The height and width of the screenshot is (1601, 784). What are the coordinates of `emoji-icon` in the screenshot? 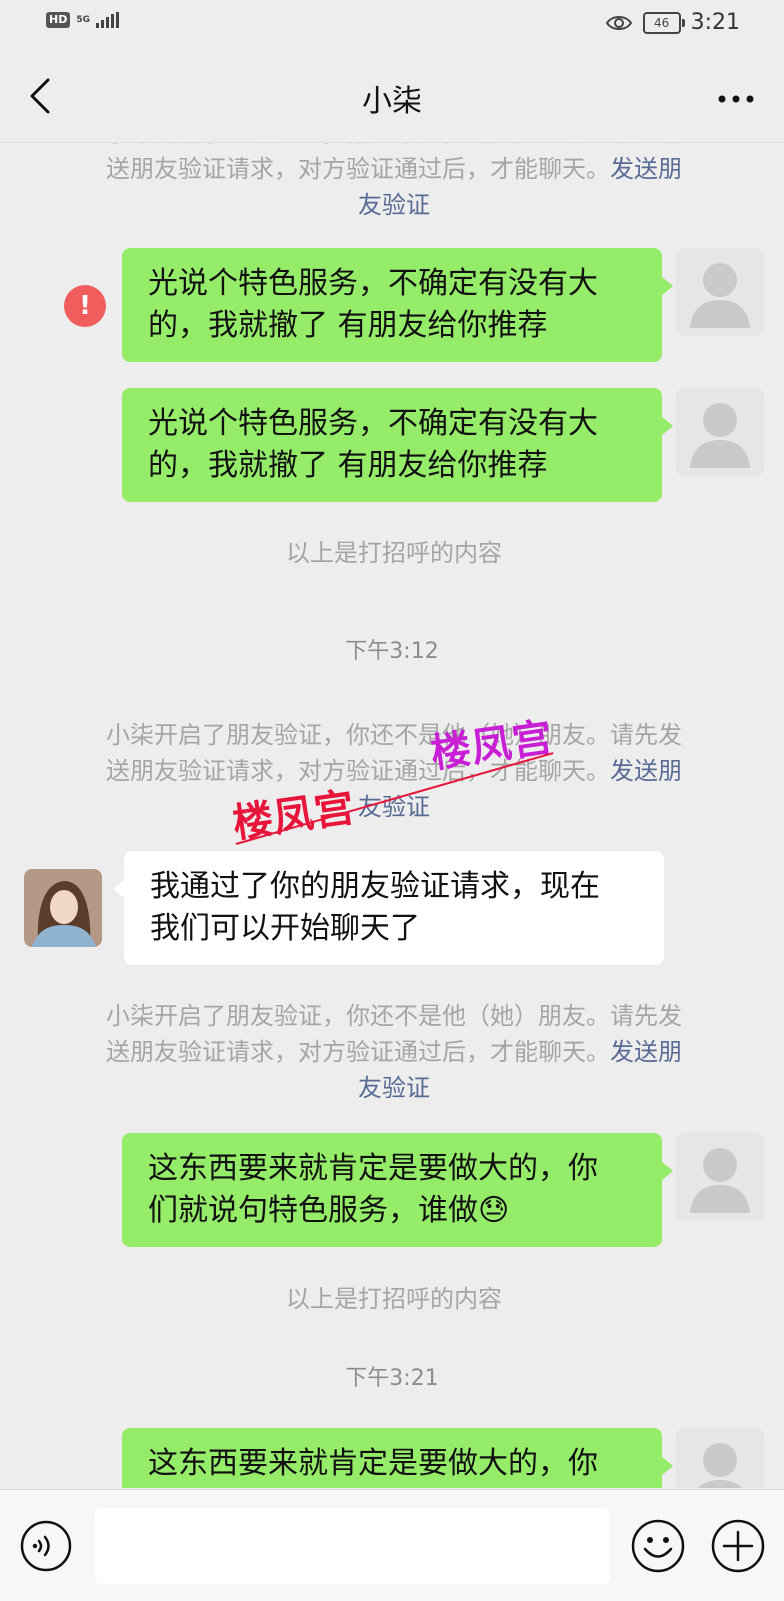 It's located at (658, 1546).